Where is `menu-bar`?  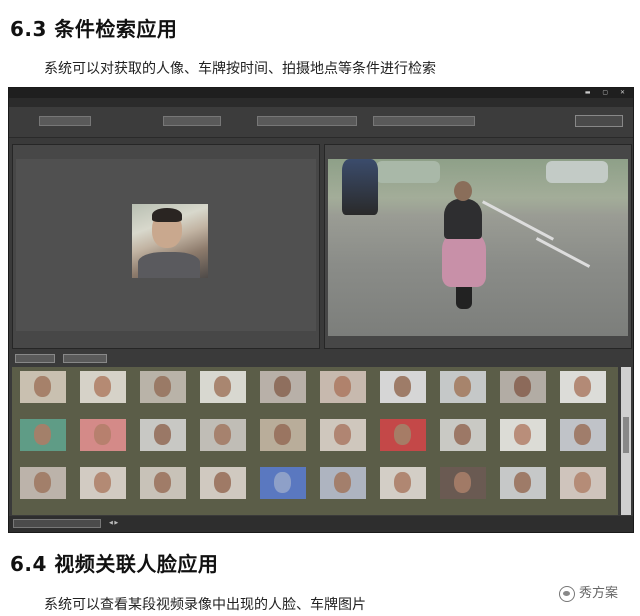 menu-bar is located at coordinates (321, 102).